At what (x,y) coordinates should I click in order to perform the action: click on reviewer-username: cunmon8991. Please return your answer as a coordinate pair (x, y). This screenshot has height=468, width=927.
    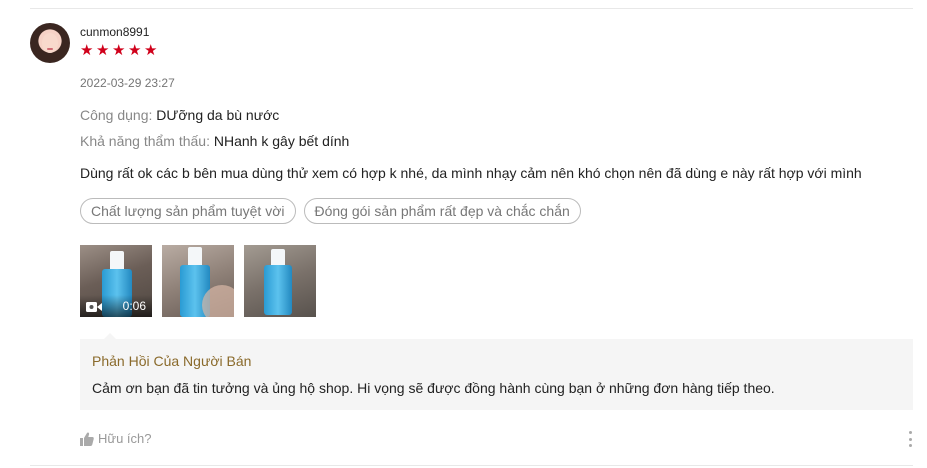
    Looking at the image, I should click on (114, 32).